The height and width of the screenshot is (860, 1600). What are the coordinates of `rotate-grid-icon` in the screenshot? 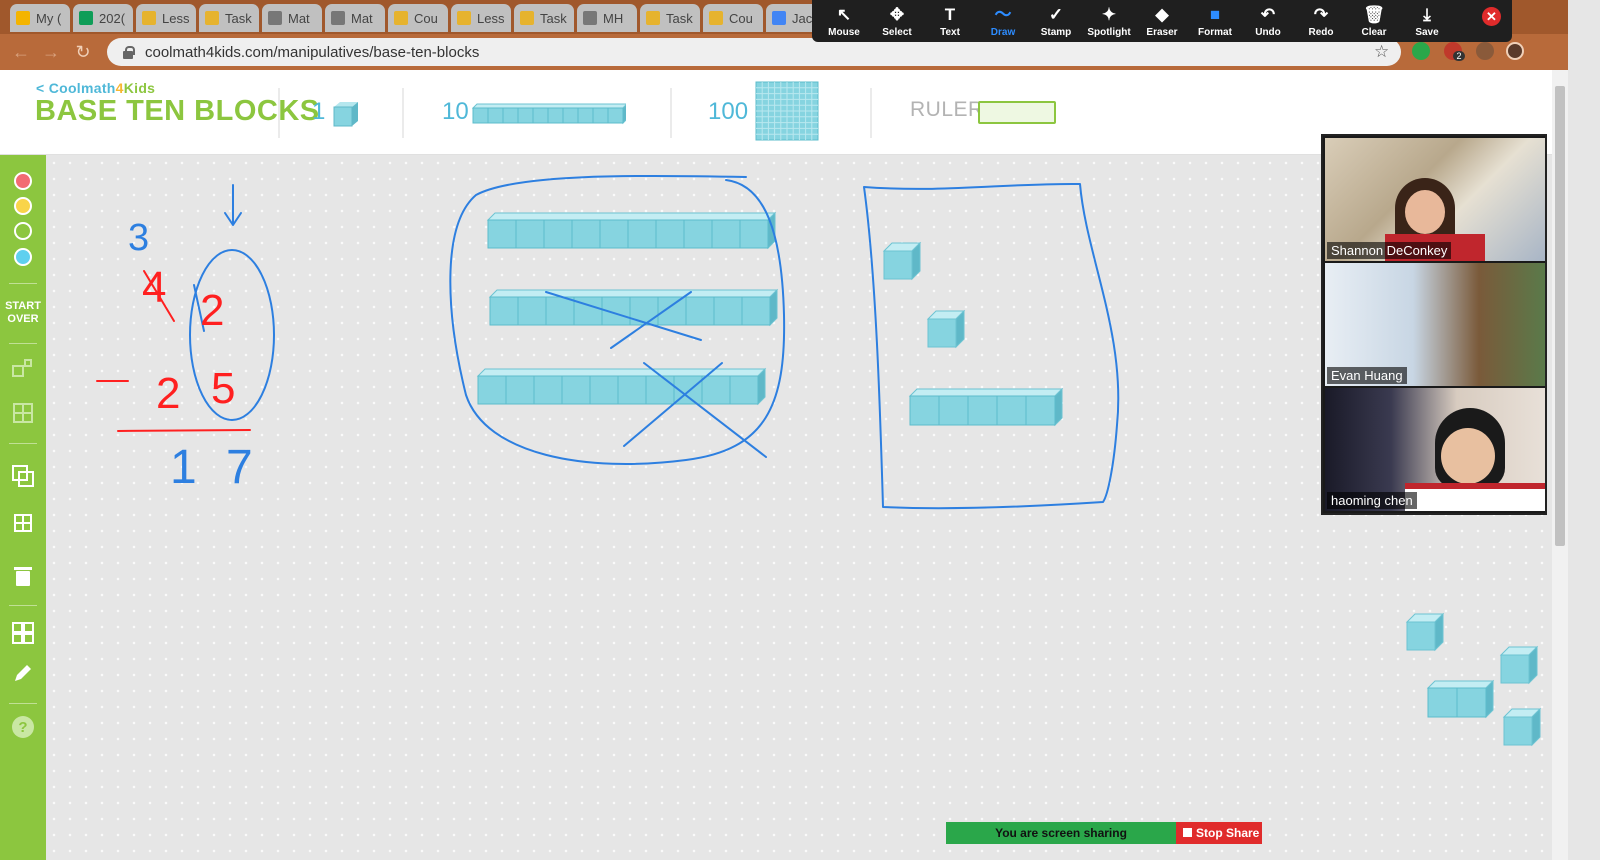 It's located at (23, 523).